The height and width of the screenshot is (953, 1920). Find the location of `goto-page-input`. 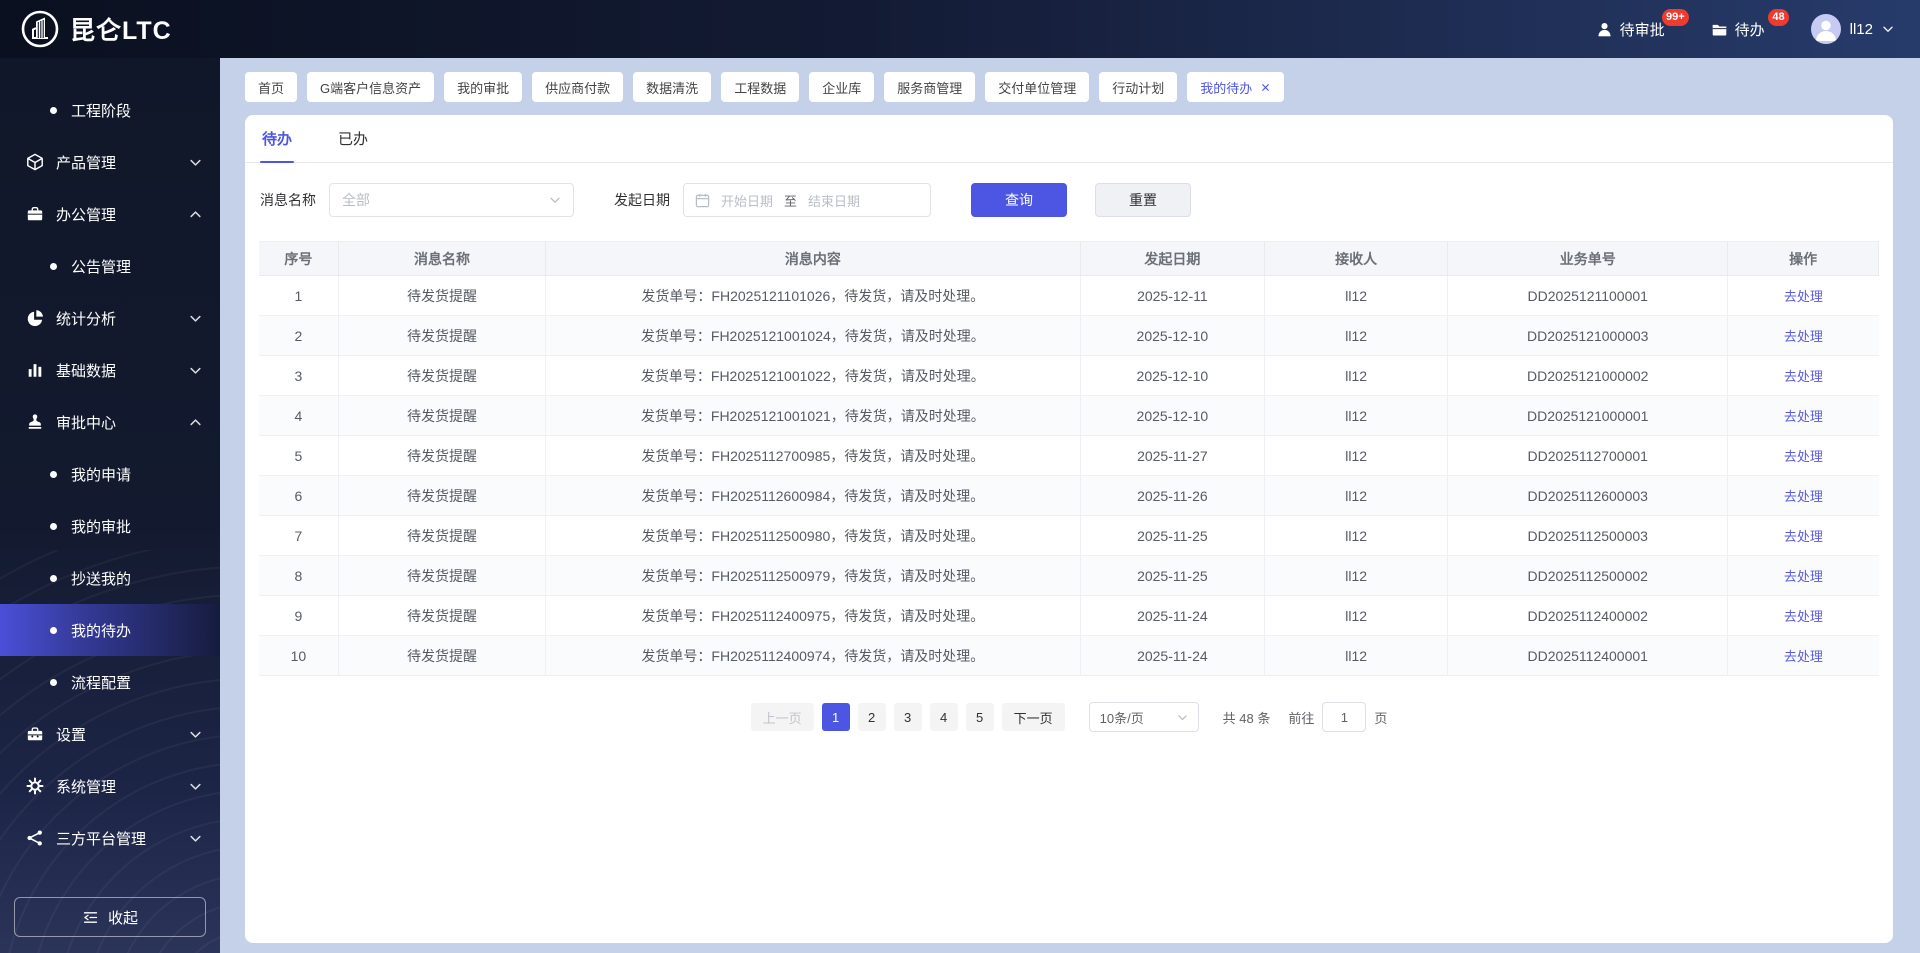

goto-page-input is located at coordinates (1344, 717).